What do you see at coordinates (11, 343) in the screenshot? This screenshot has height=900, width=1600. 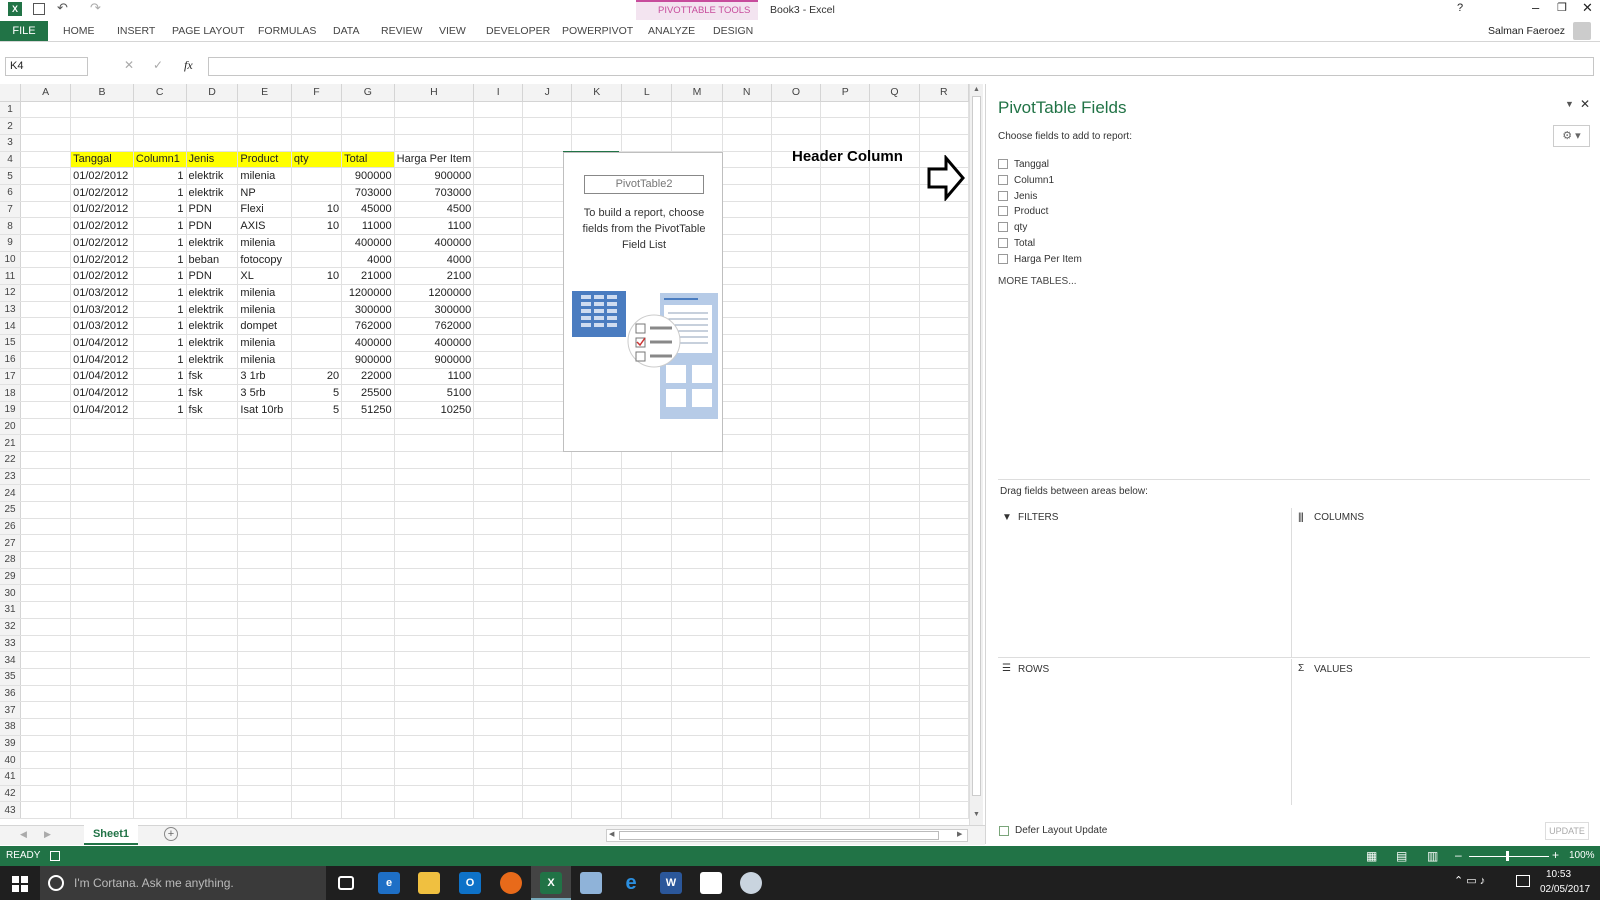 I see `row-header: 15` at bounding box center [11, 343].